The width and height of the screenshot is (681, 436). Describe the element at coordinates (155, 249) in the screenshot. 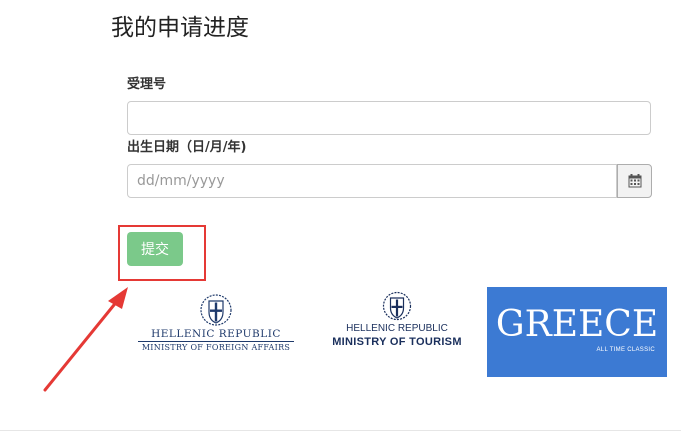

I see `submit-button: 提交` at that location.